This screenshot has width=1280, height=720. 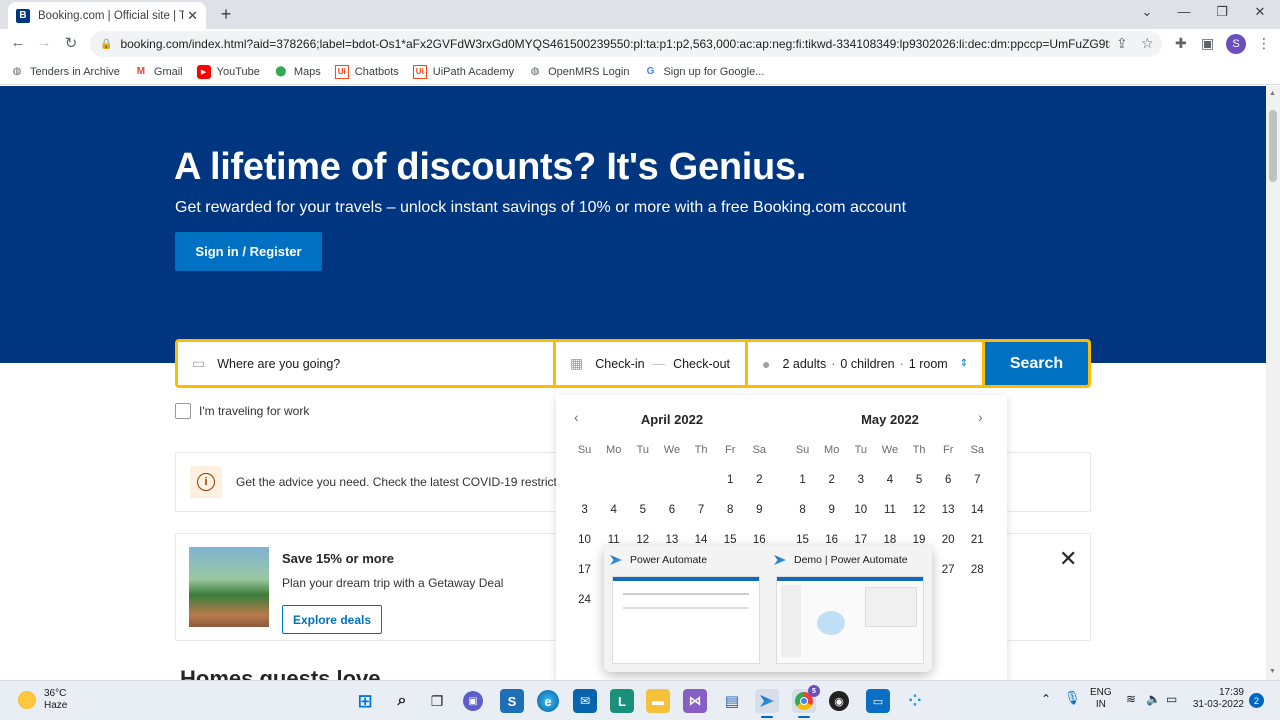 What do you see at coordinates (1273, 383) in the screenshot?
I see `page-scrollbar: ▲ ▼` at bounding box center [1273, 383].